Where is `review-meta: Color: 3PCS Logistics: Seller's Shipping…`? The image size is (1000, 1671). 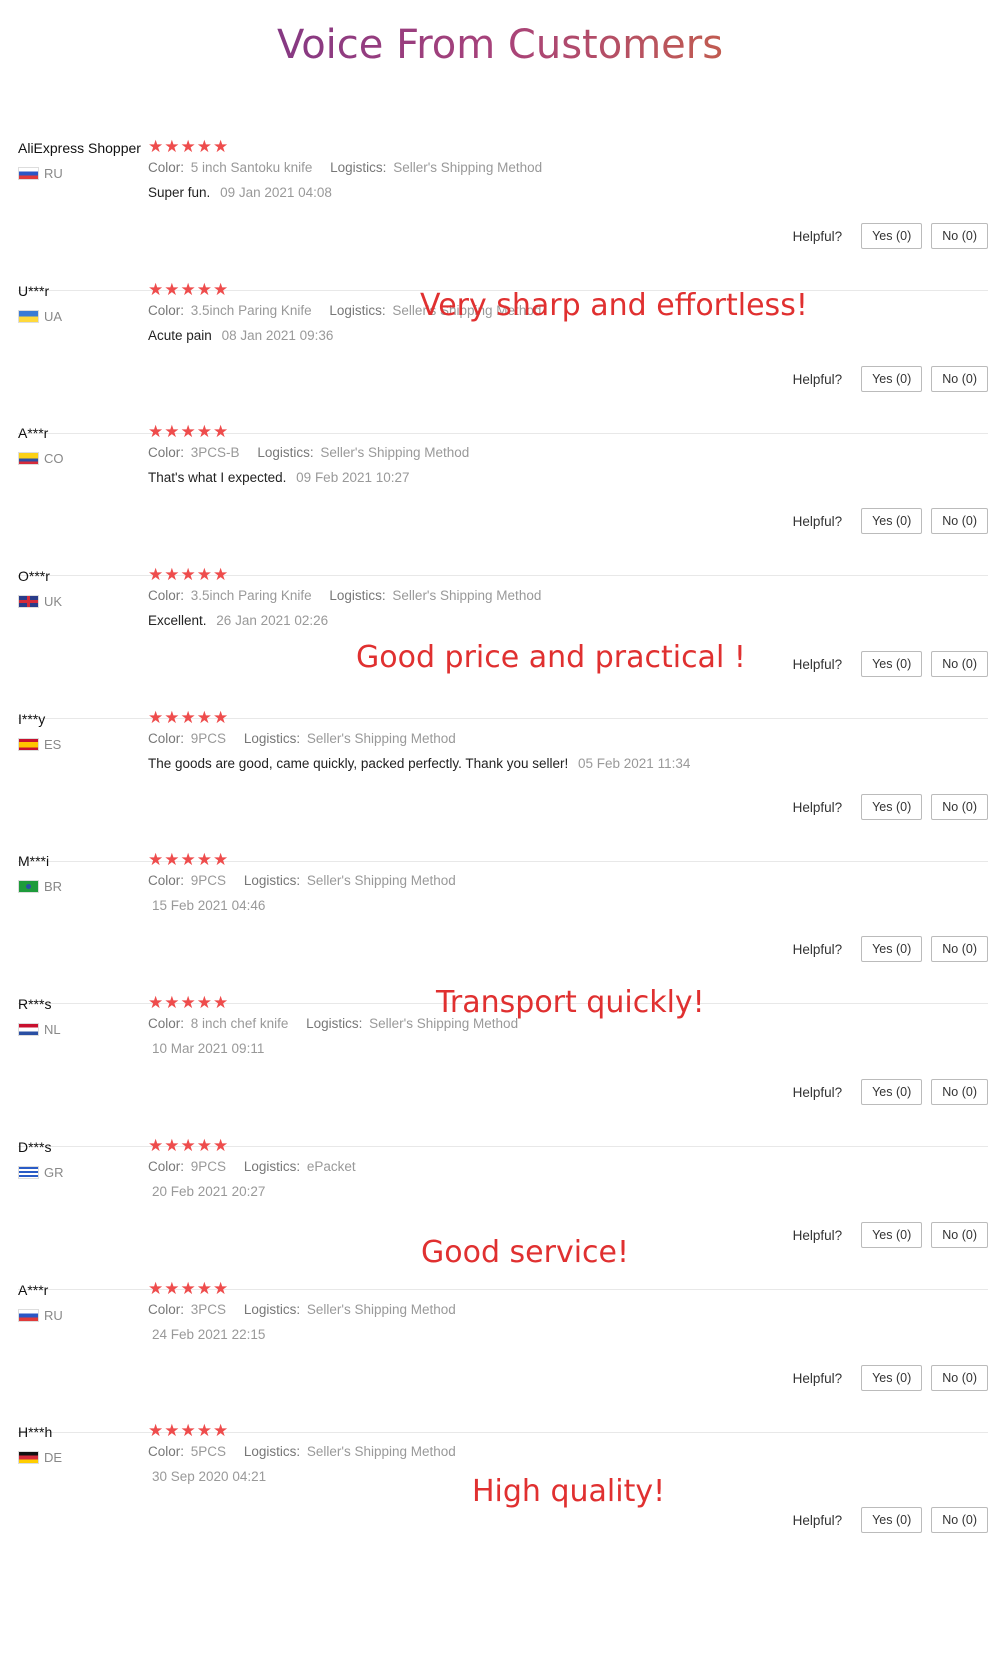 review-meta: Color: 3PCS Logistics: Seller's Shipping… is located at coordinates (309, 1309).